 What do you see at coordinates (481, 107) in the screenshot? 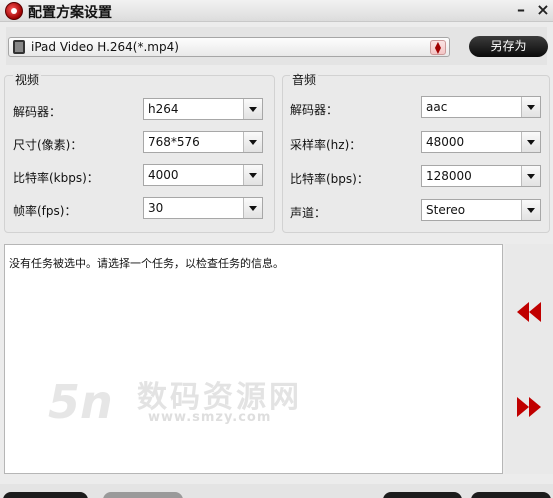
I see `audio-codec-select: aac` at bounding box center [481, 107].